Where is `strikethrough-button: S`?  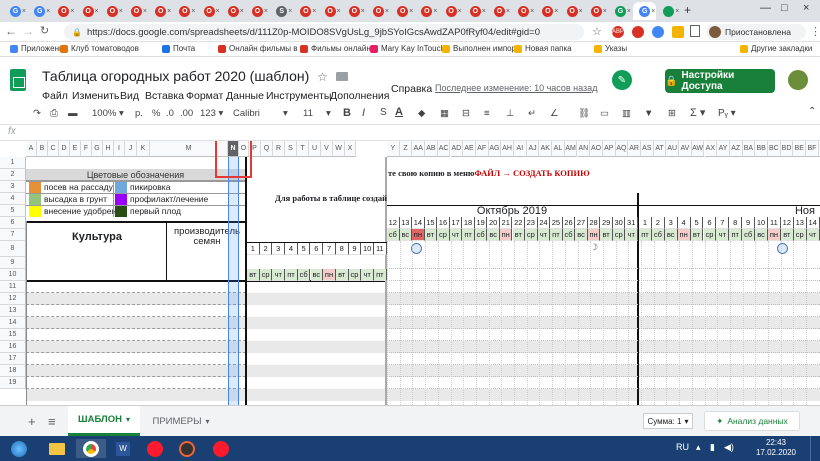 strikethrough-button: S is located at coordinates (383, 112).